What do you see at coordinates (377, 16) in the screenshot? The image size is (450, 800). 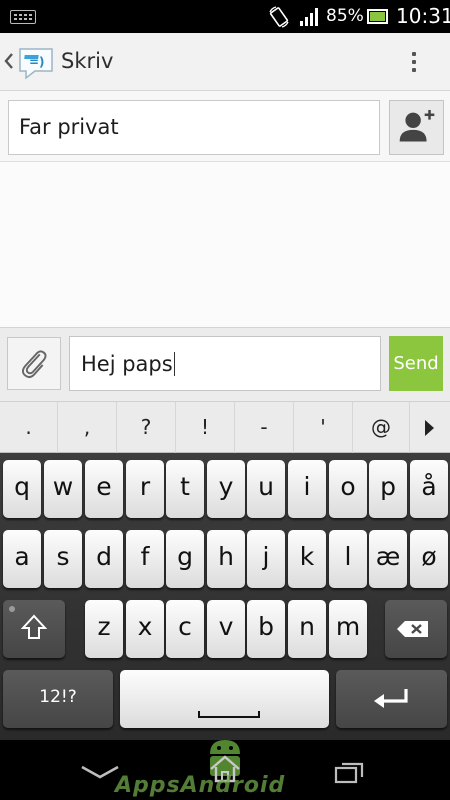 I see `battery-icon` at bounding box center [377, 16].